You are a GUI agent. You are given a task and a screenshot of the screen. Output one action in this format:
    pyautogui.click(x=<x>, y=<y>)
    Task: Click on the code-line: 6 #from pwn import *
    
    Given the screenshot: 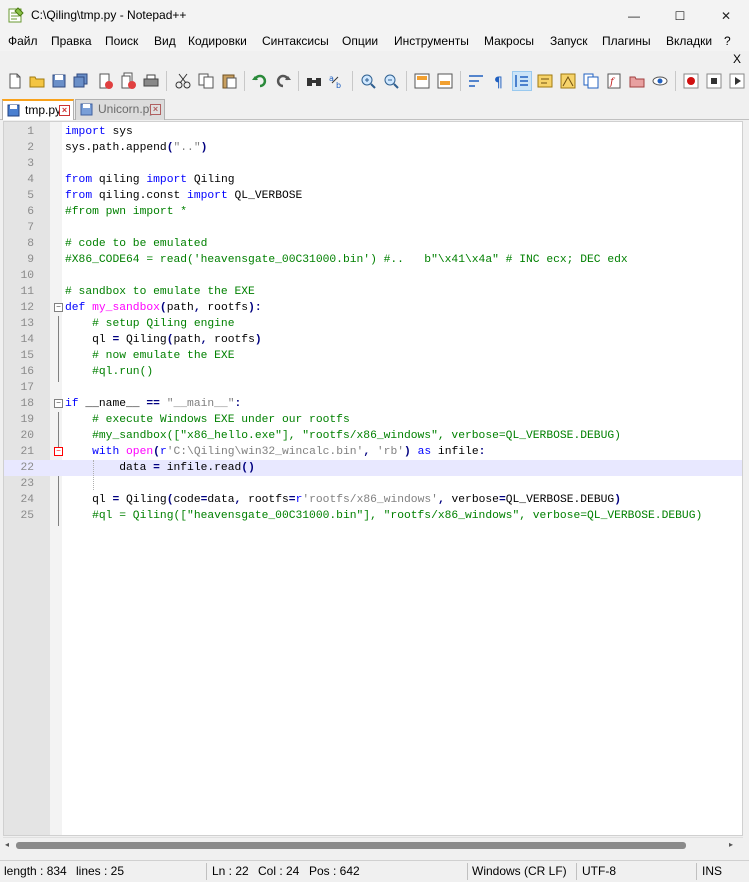 What is the action you would take?
    pyautogui.click(x=373, y=212)
    